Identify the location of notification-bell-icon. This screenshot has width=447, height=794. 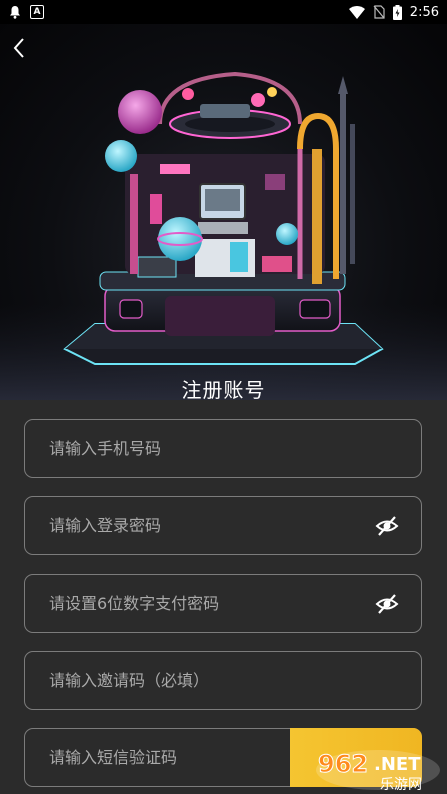
(15, 12).